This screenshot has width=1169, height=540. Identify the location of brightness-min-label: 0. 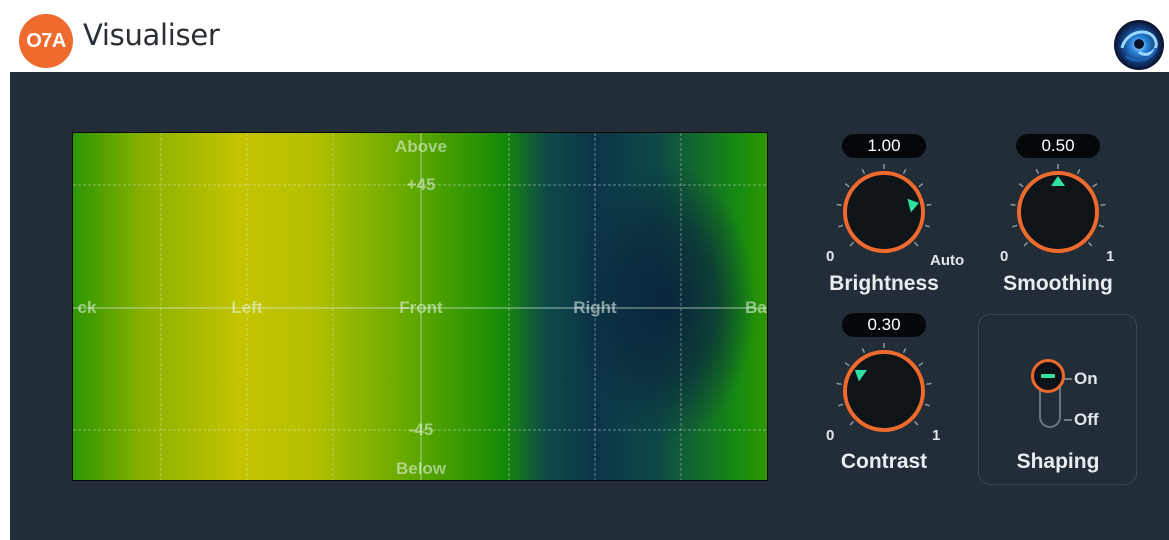
(830, 256).